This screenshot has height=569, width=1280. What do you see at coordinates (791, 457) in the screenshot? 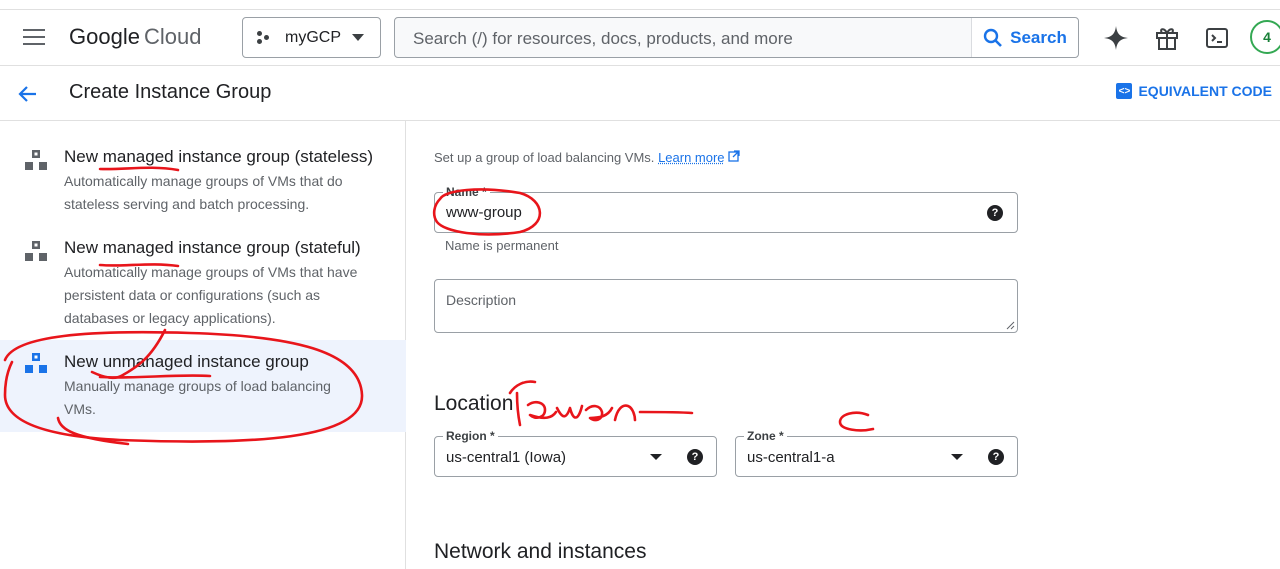
I see `zone-value: us-central1-a` at bounding box center [791, 457].